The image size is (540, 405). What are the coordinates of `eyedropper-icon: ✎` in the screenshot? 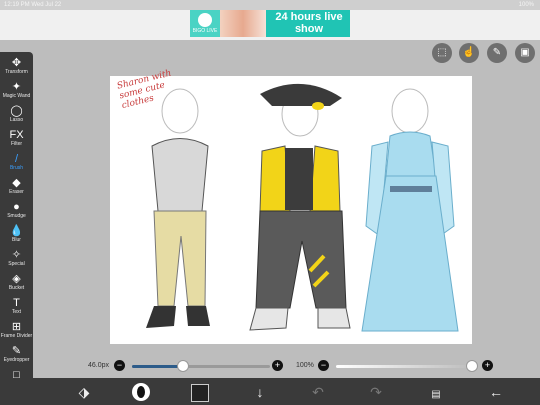 It's located at (16, 351).